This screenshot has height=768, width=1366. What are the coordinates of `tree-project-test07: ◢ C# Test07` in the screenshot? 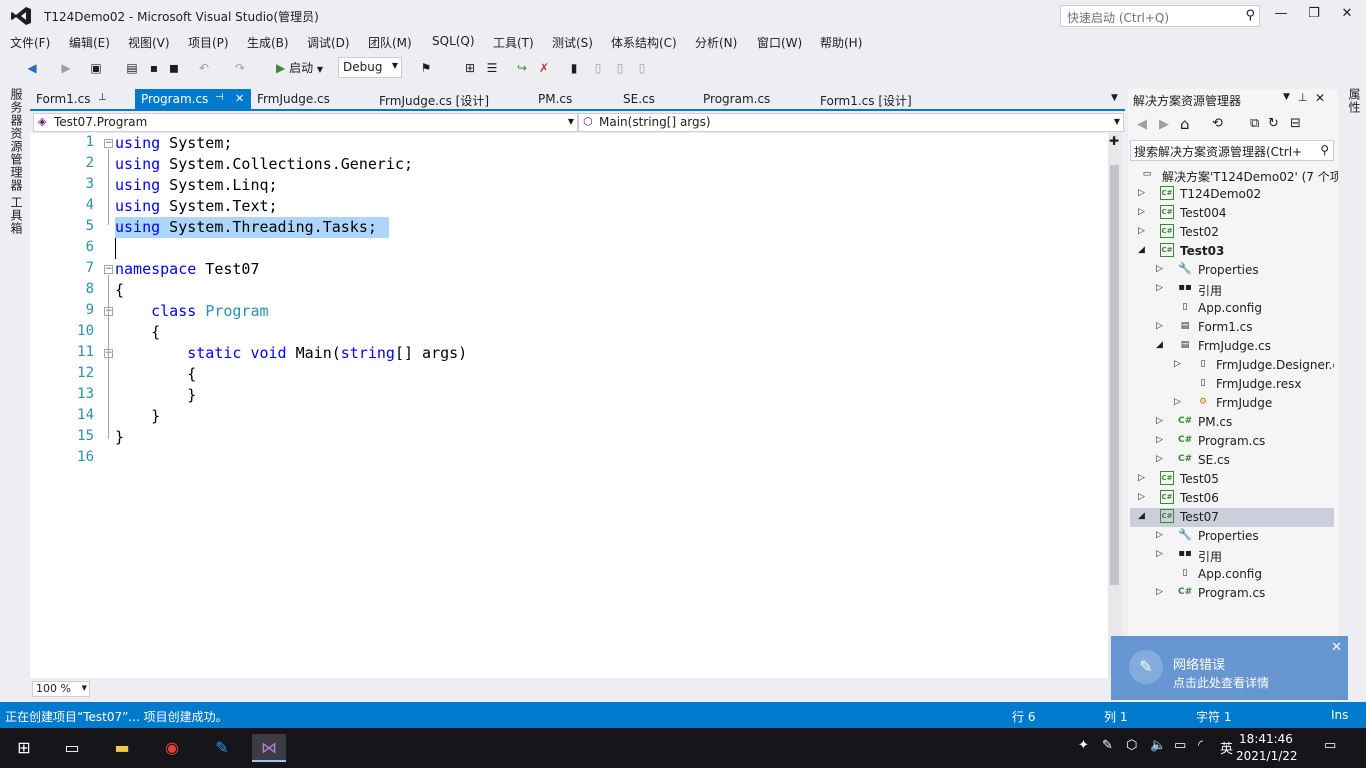 It's located at (1232, 517).